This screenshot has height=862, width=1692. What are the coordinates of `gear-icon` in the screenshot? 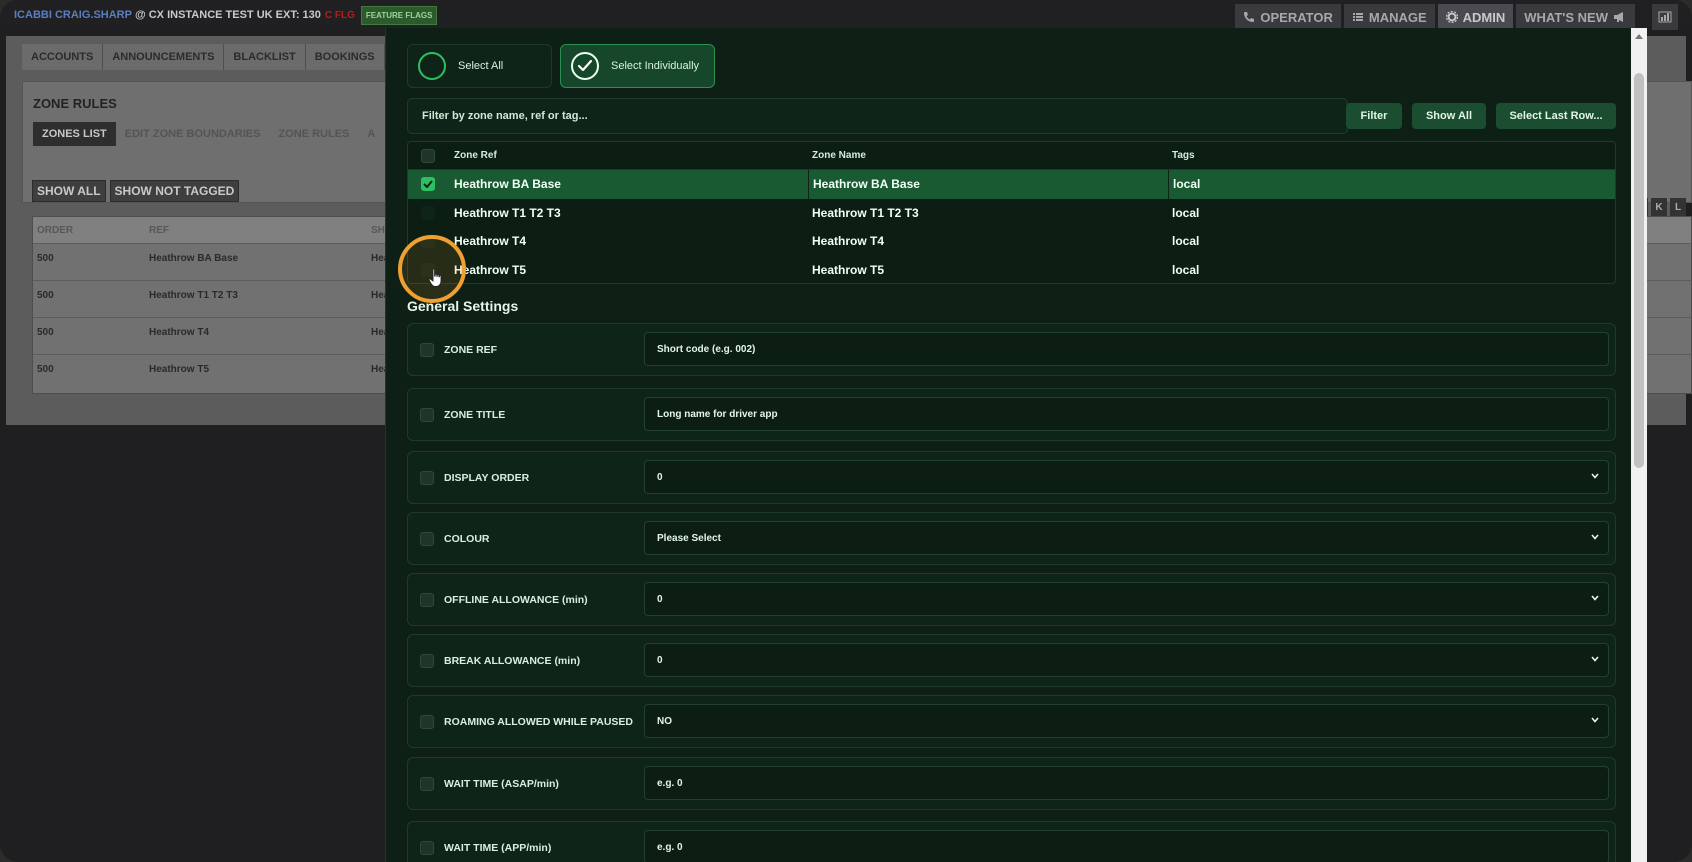 It's located at (1451, 17).